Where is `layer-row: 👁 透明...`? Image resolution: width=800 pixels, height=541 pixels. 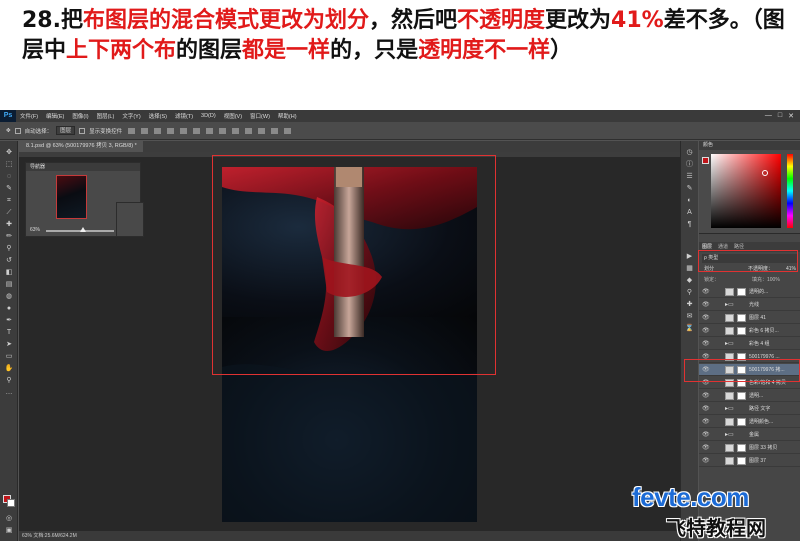
layer-row: 👁 透明... is located at coordinates (749, 396).